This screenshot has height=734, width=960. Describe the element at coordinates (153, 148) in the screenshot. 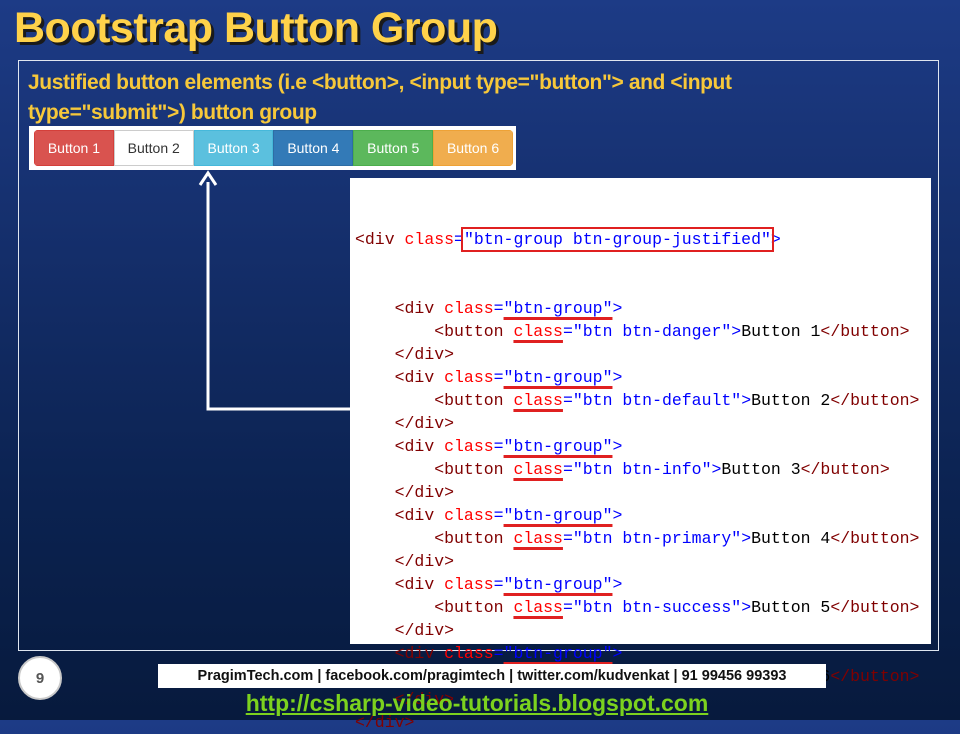

I see `button-2: Button 2` at that location.